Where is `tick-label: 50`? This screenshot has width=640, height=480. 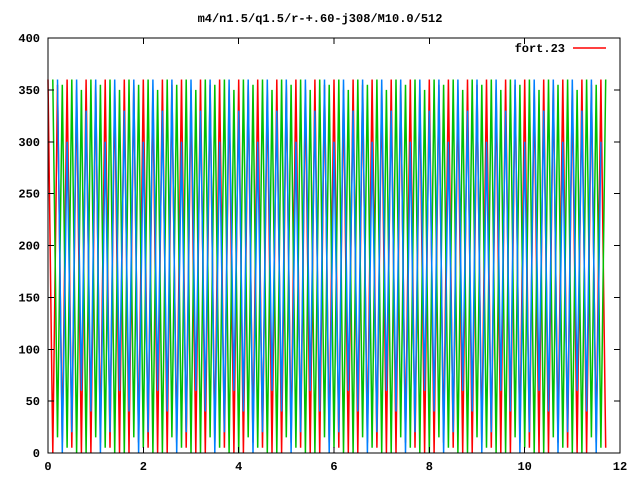
tick-label: 50 is located at coordinates (33, 402).